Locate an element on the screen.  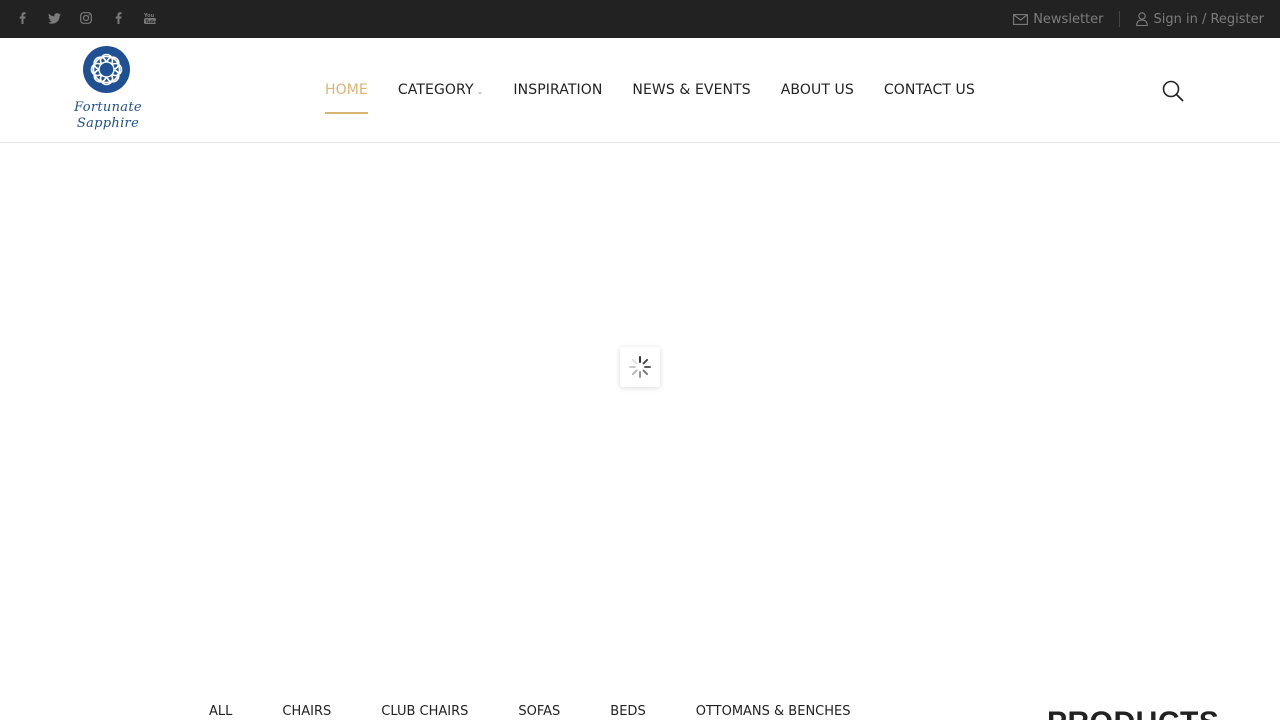
filter-all: ALL is located at coordinates (220, 711).